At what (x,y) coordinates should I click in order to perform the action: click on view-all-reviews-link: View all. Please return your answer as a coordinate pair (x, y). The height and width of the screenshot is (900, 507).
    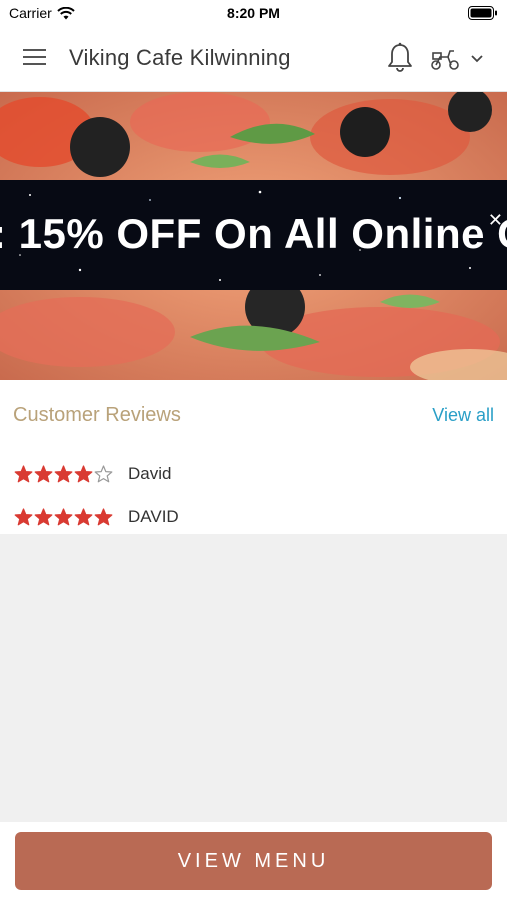
    Looking at the image, I should click on (463, 415).